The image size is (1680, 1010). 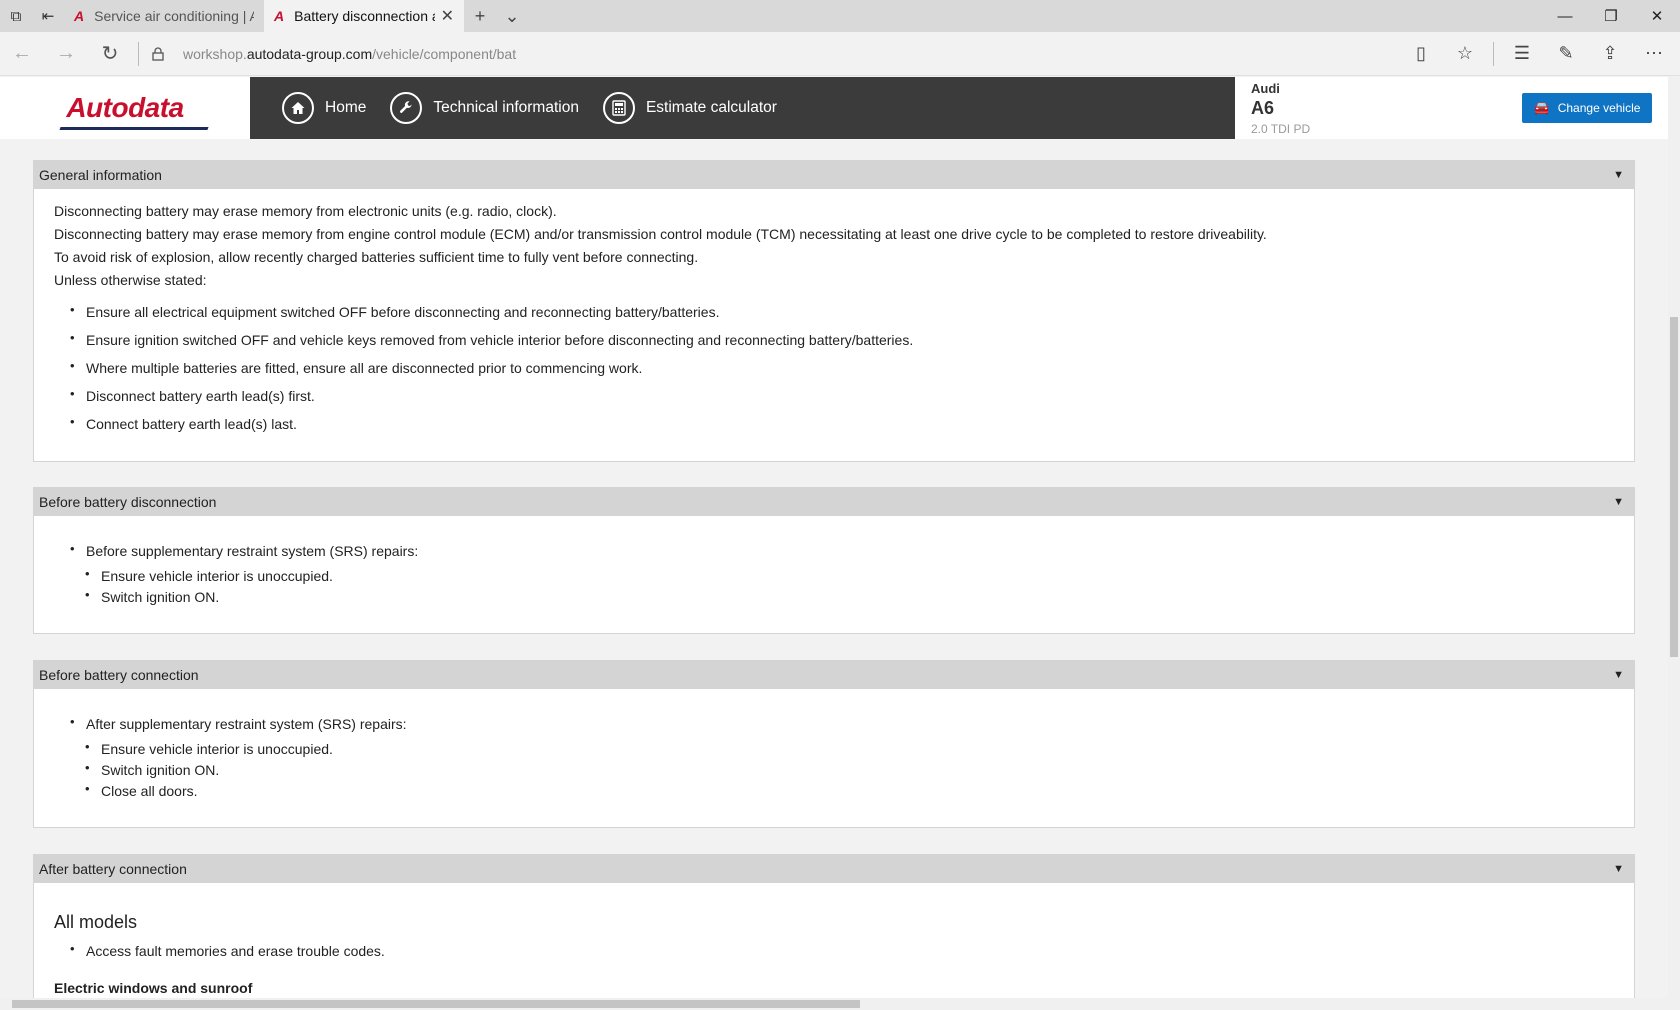 What do you see at coordinates (852, 423) in the screenshot?
I see `list-item: Connect battery earth lead(s) last.` at bounding box center [852, 423].